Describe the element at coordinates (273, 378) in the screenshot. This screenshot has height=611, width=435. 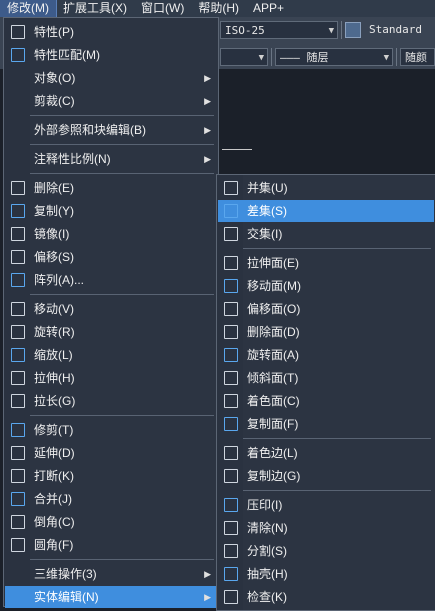
I see `menu-item-label: 倾斜面(T)` at that location.